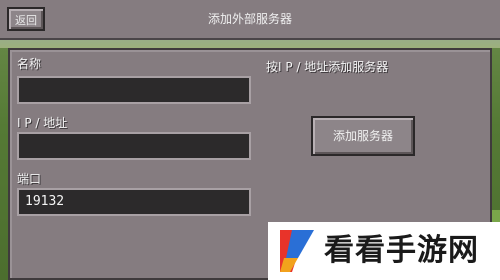  I want to click on name-label: 名称, so click(29, 64).